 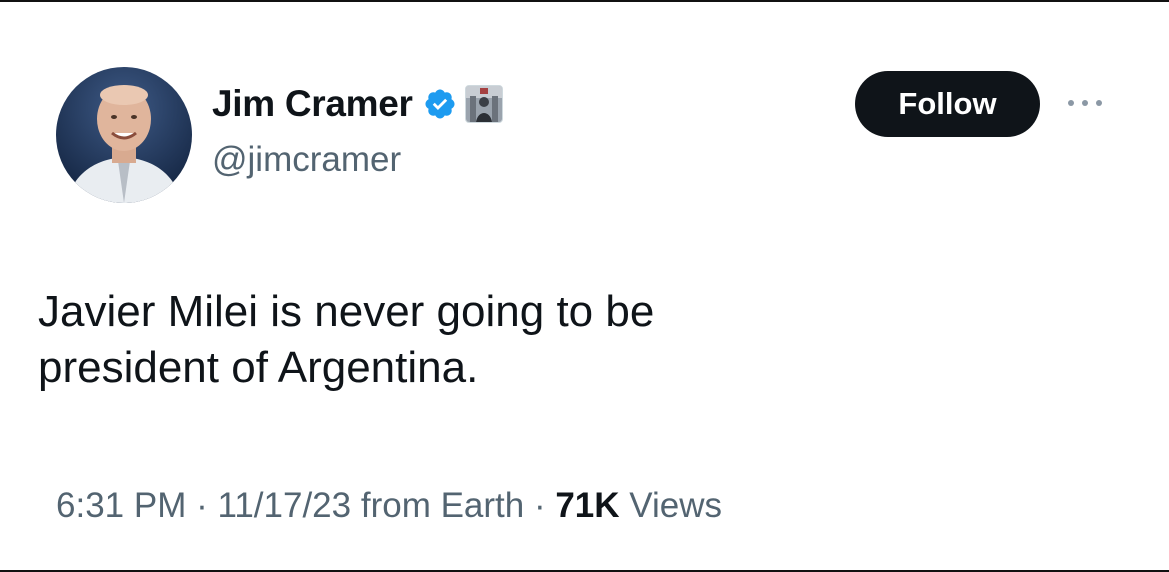 I want to click on tweet-date: 11/17/23, so click(x=284, y=505).